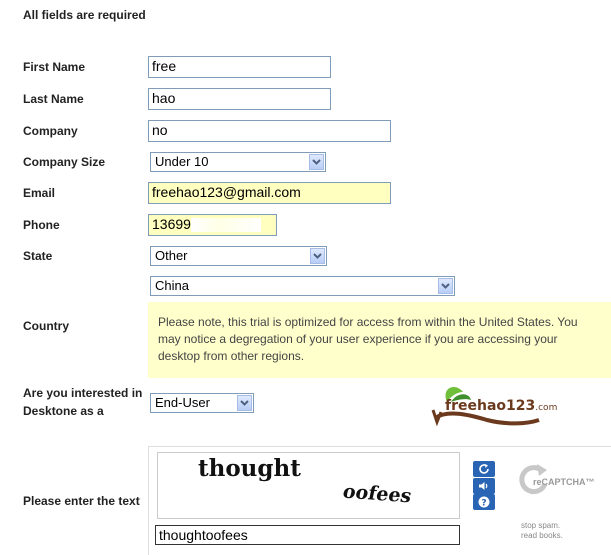  I want to click on state-value: Other, so click(171, 255).